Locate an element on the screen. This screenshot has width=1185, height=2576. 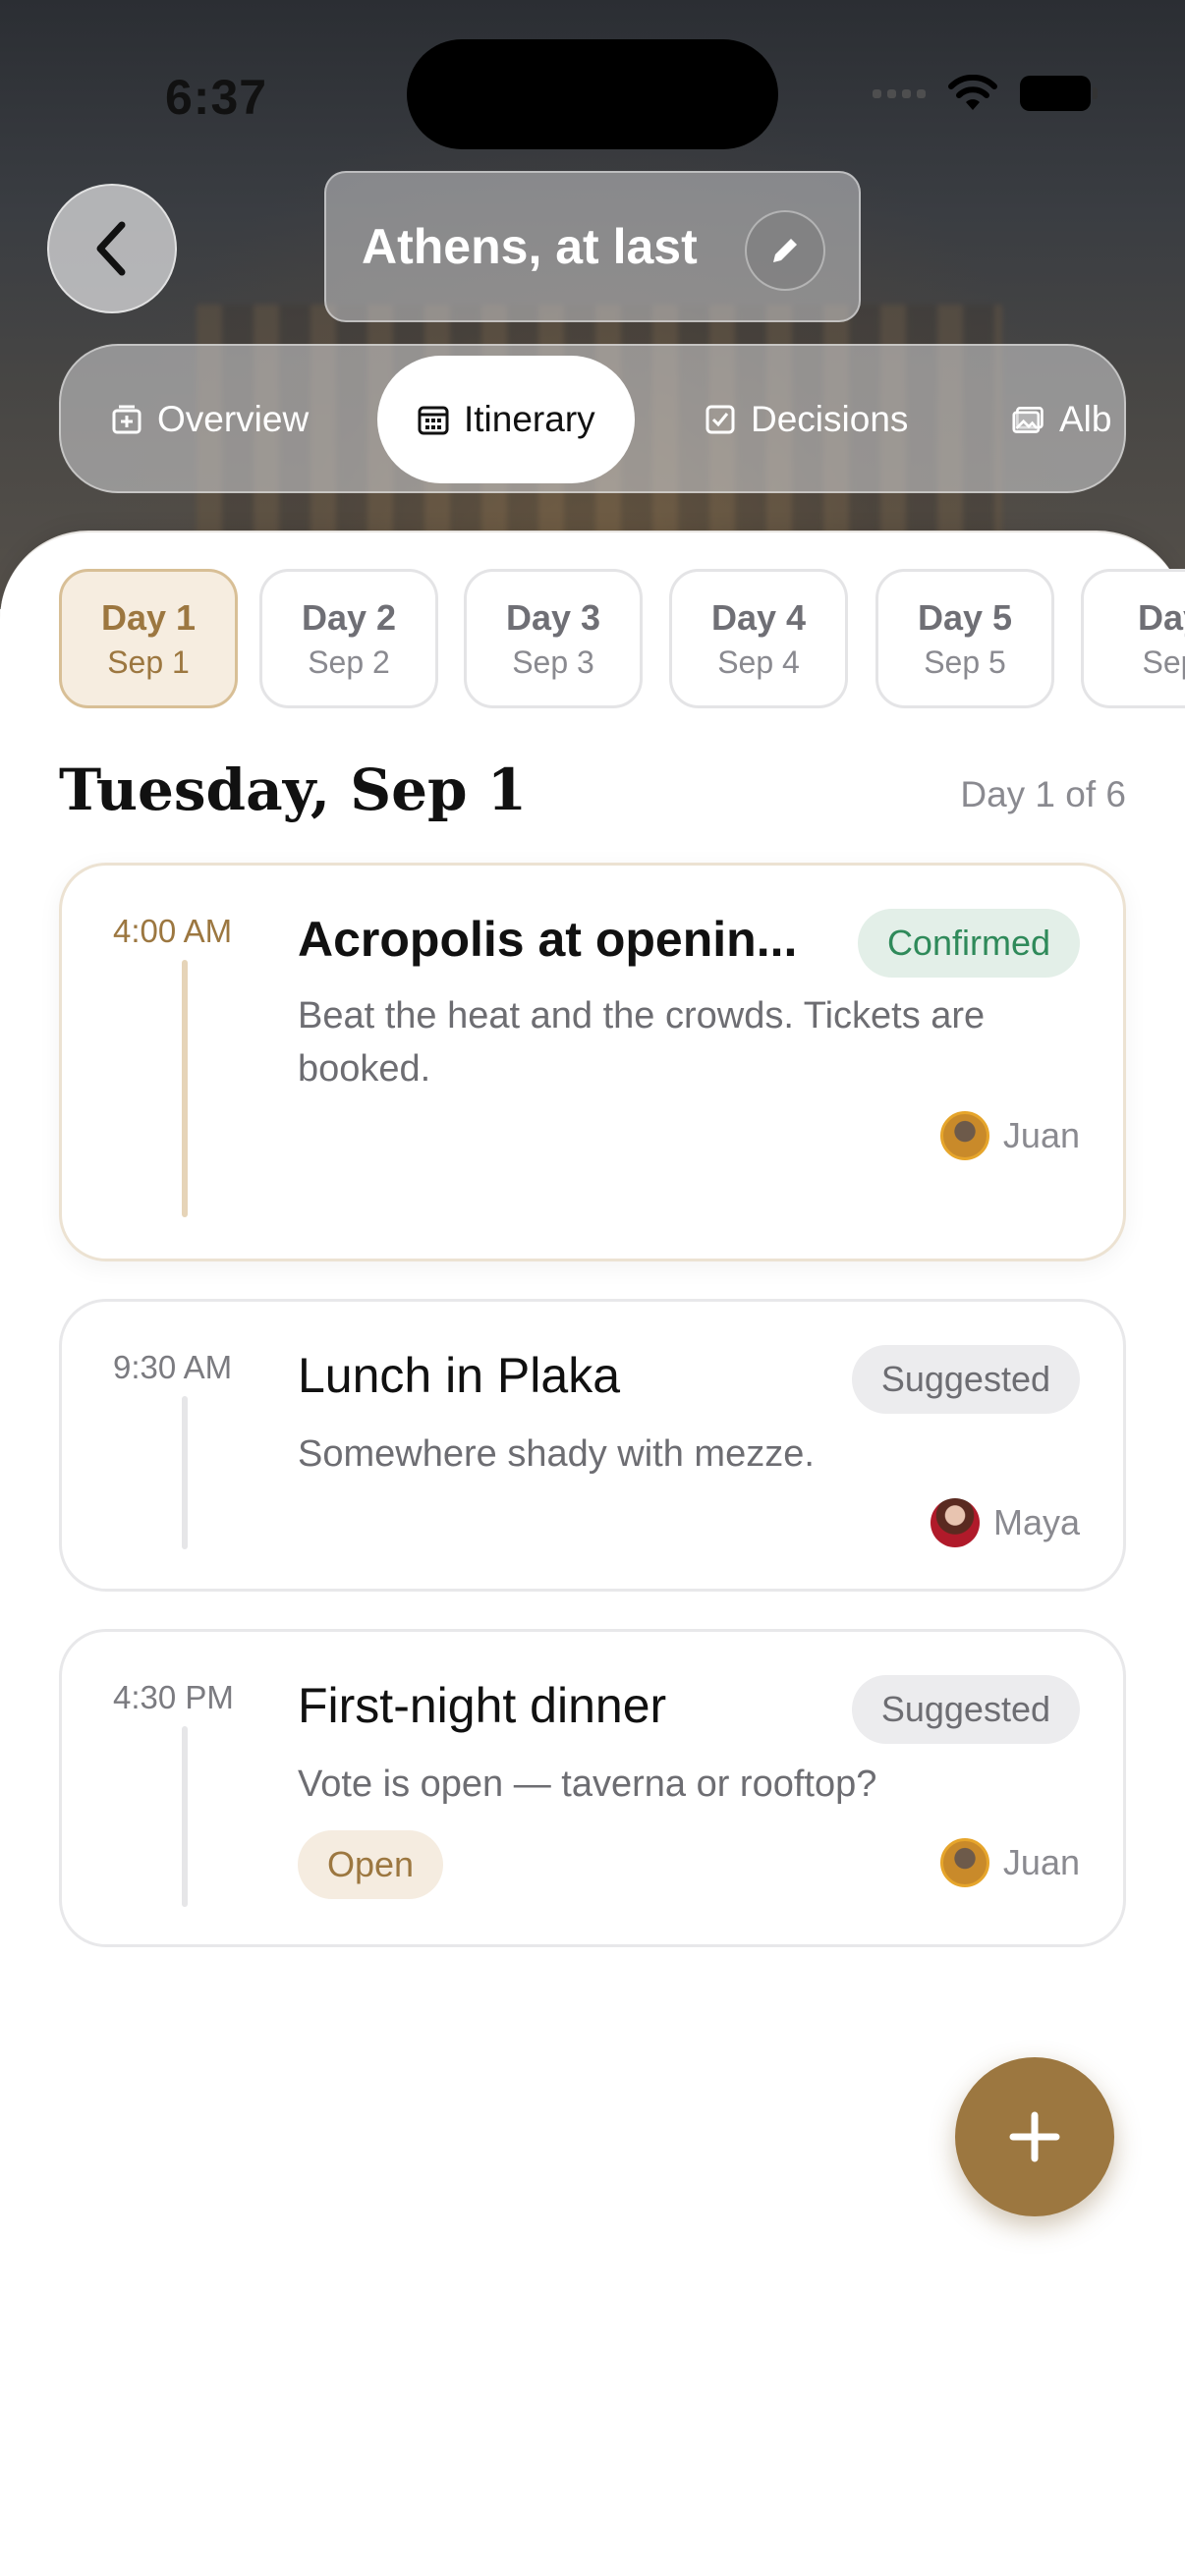
day-chip-2: Day 2 Sep 2 is located at coordinates (349, 638).